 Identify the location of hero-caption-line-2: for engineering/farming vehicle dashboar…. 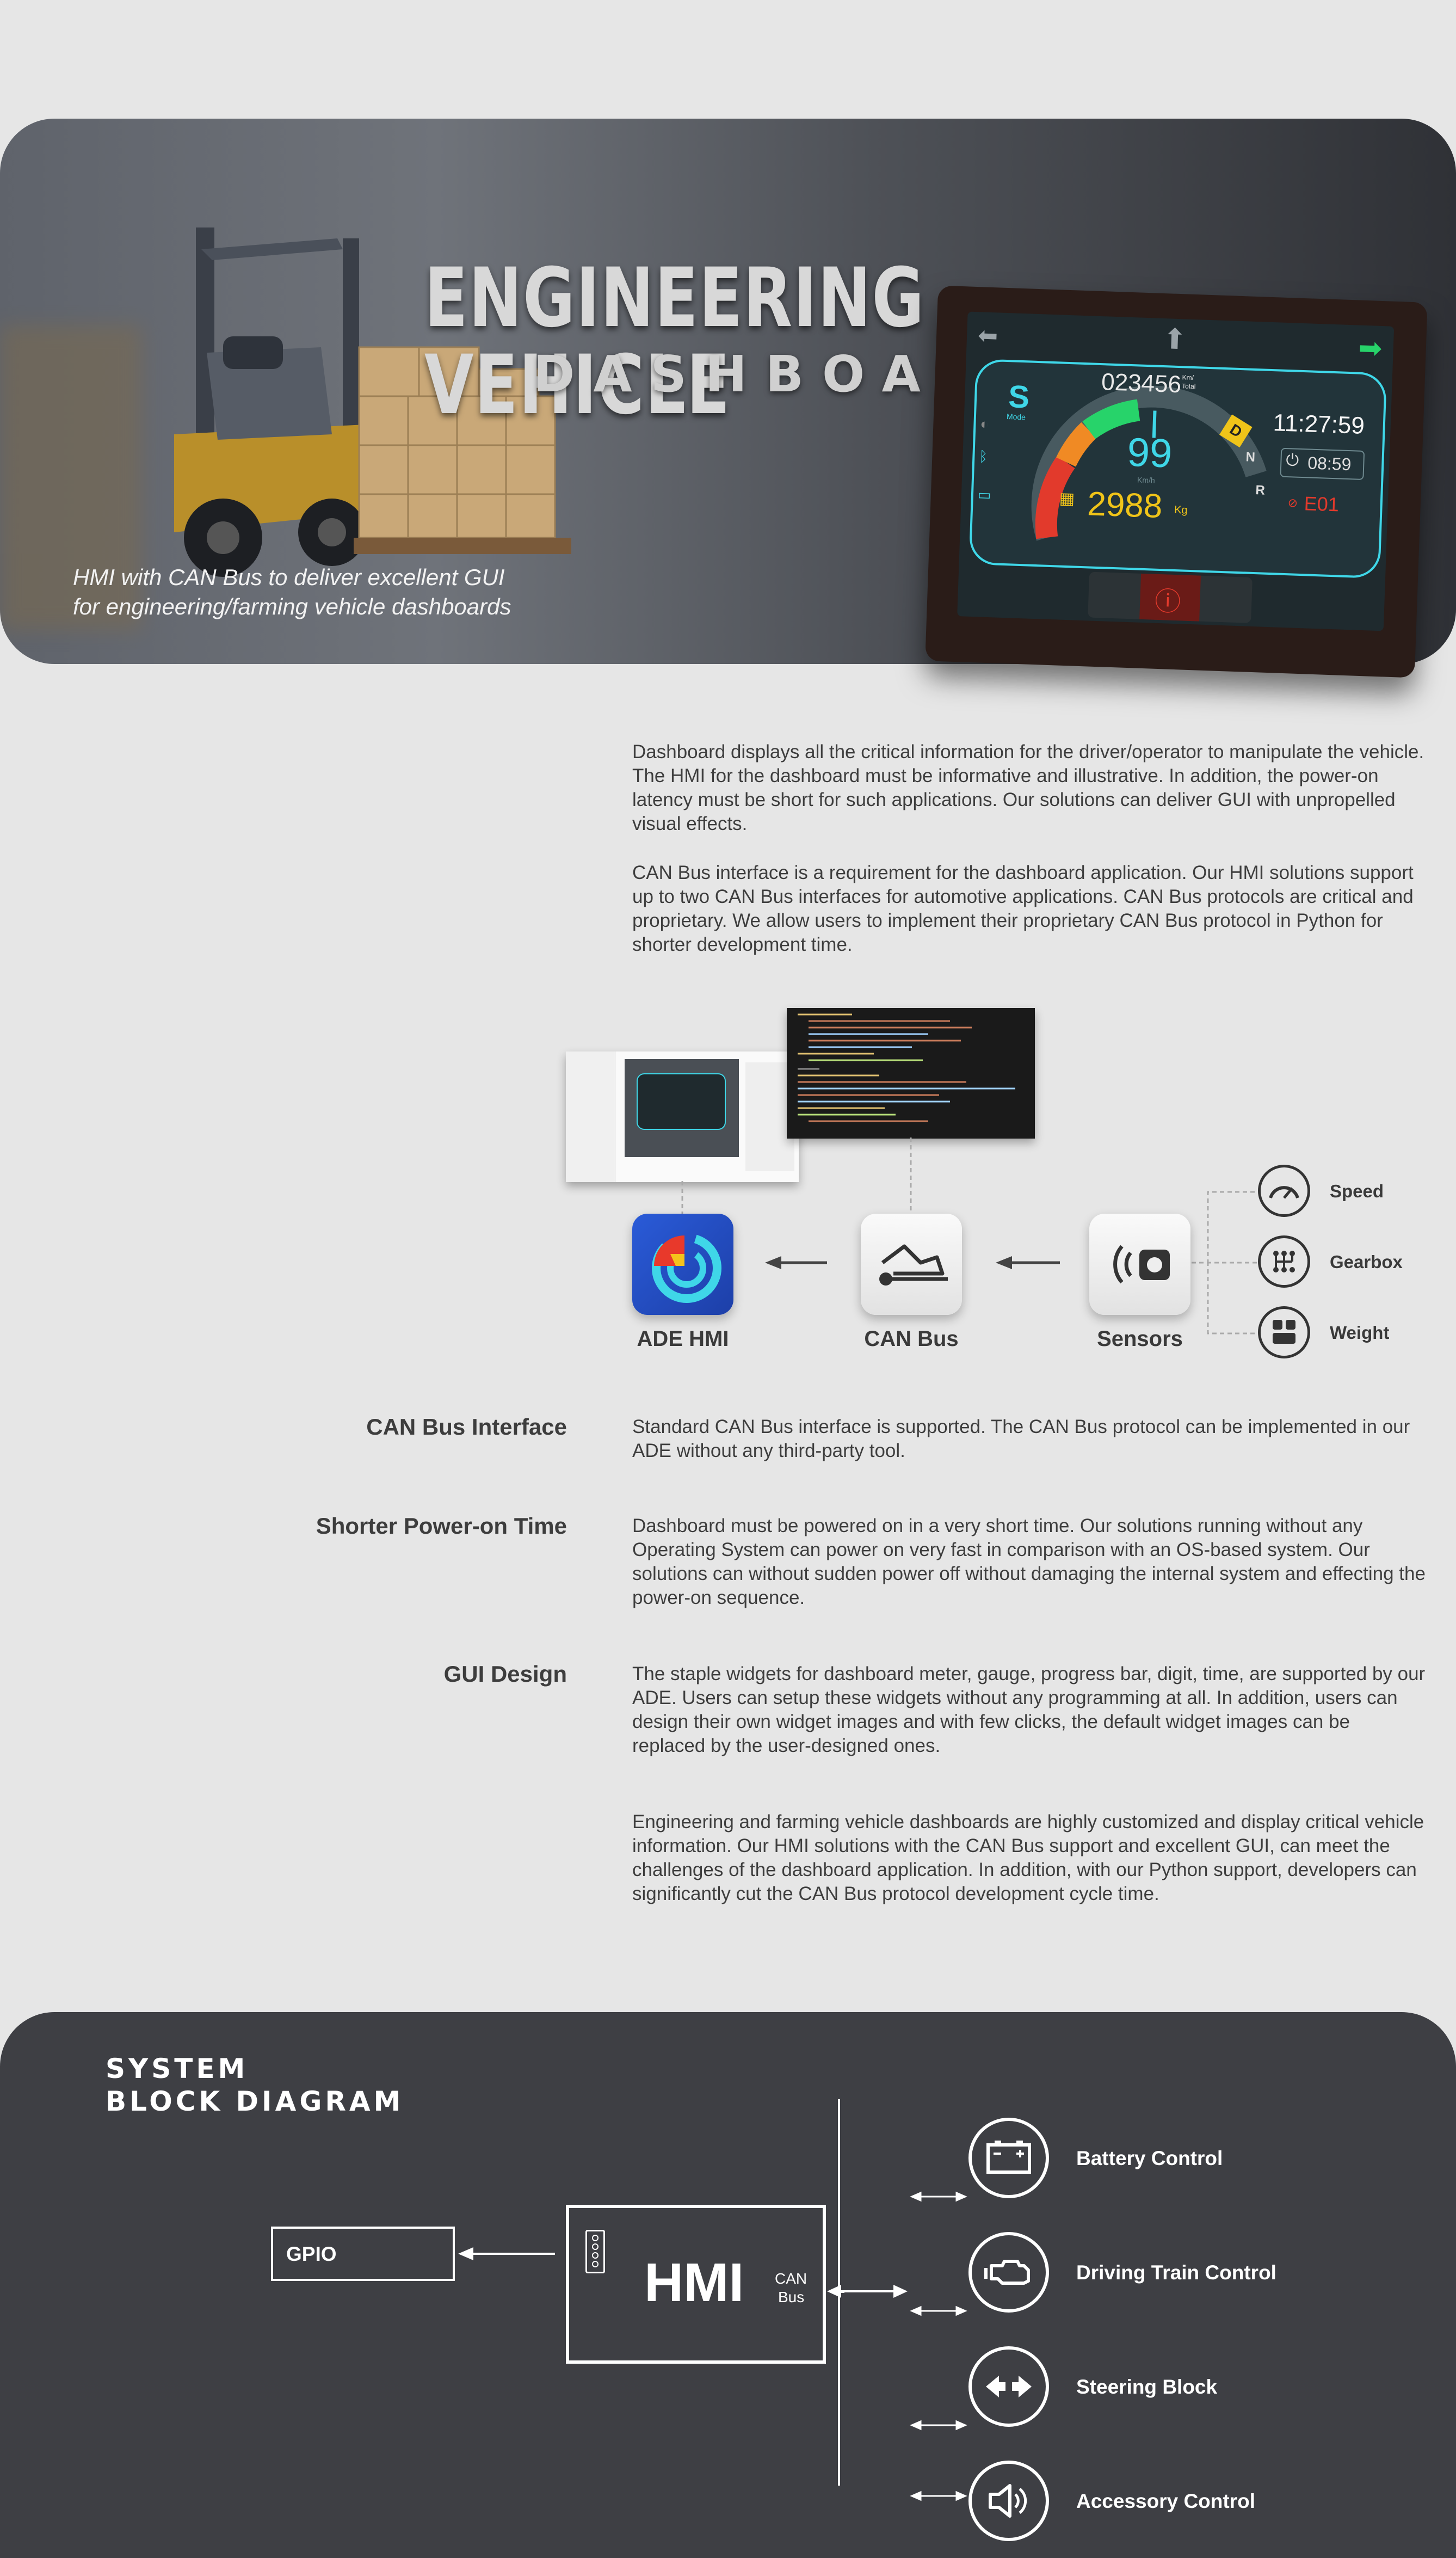
(292, 606).